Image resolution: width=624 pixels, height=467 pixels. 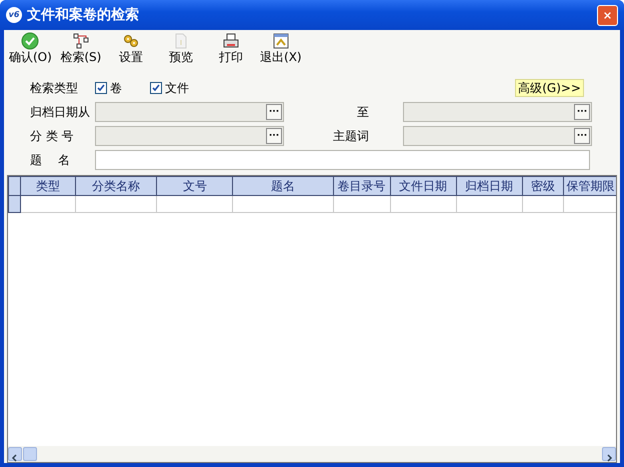 What do you see at coordinates (83, 15) in the screenshot?
I see `window-title: 文件和案卷的检索` at bounding box center [83, 15].